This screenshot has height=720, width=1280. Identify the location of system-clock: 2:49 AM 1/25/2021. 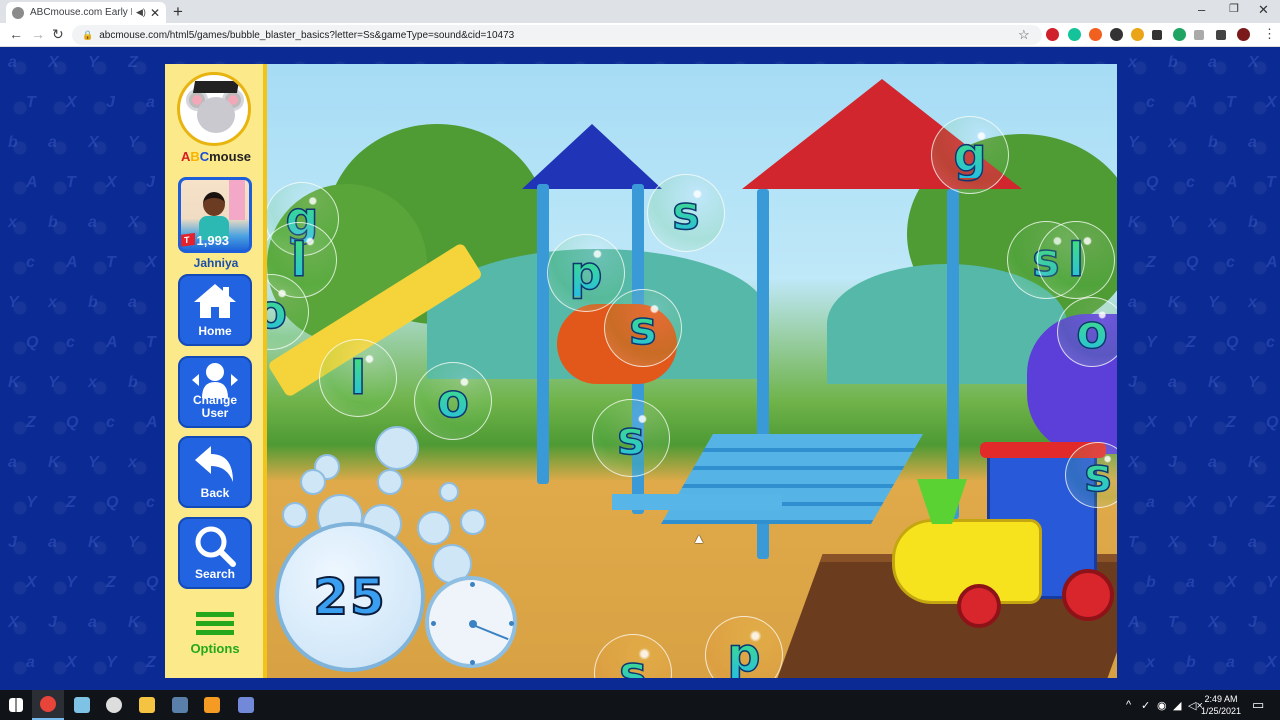
(1221, 705).